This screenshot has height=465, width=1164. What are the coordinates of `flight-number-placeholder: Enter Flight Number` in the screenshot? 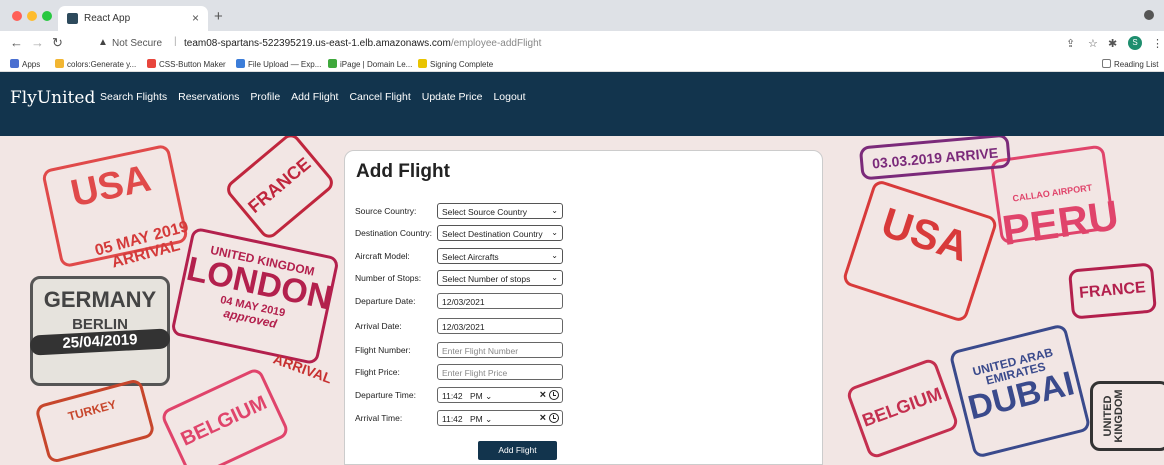 It's located at (480, 351).